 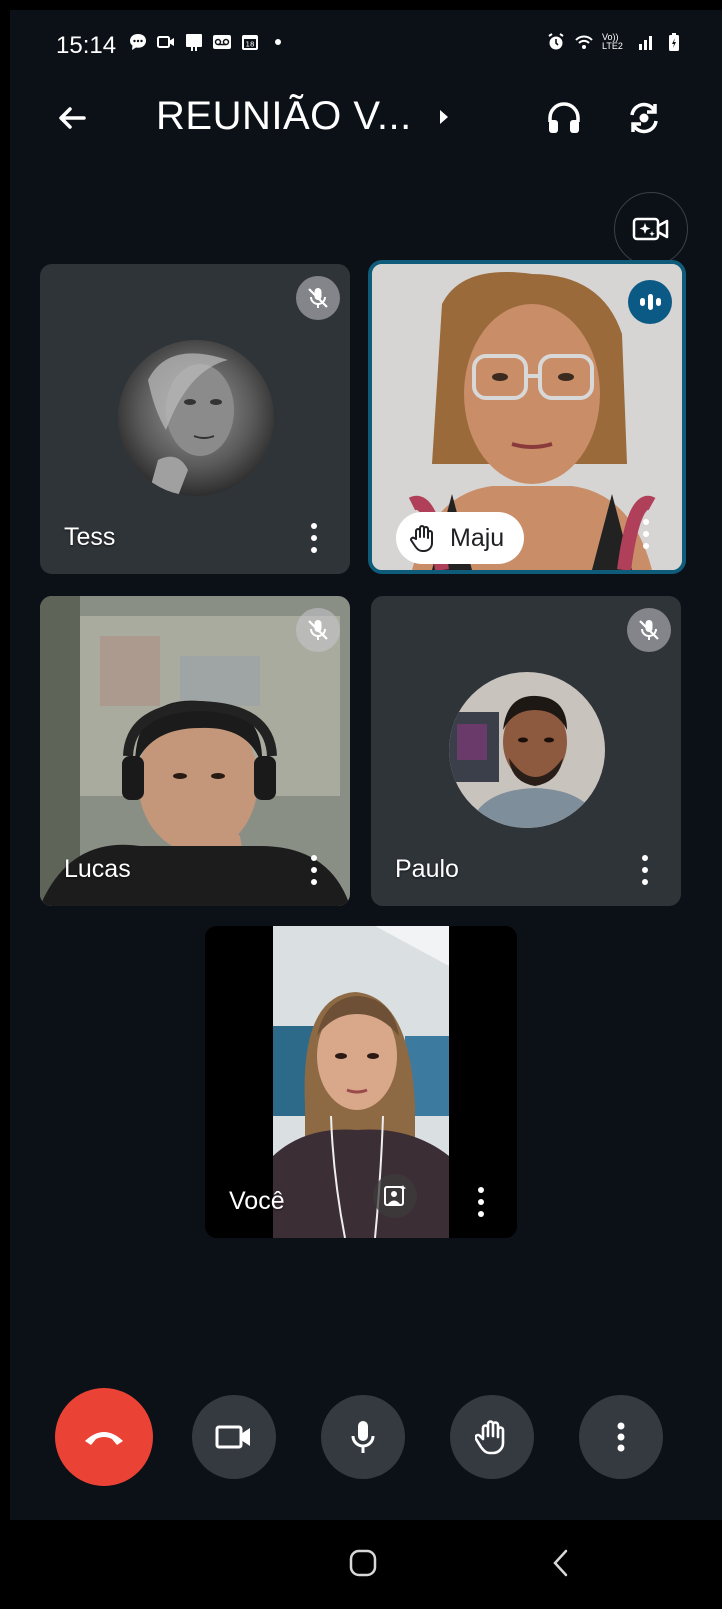 I want to click on calendar-icon: 18, so click(x=250, y=42).